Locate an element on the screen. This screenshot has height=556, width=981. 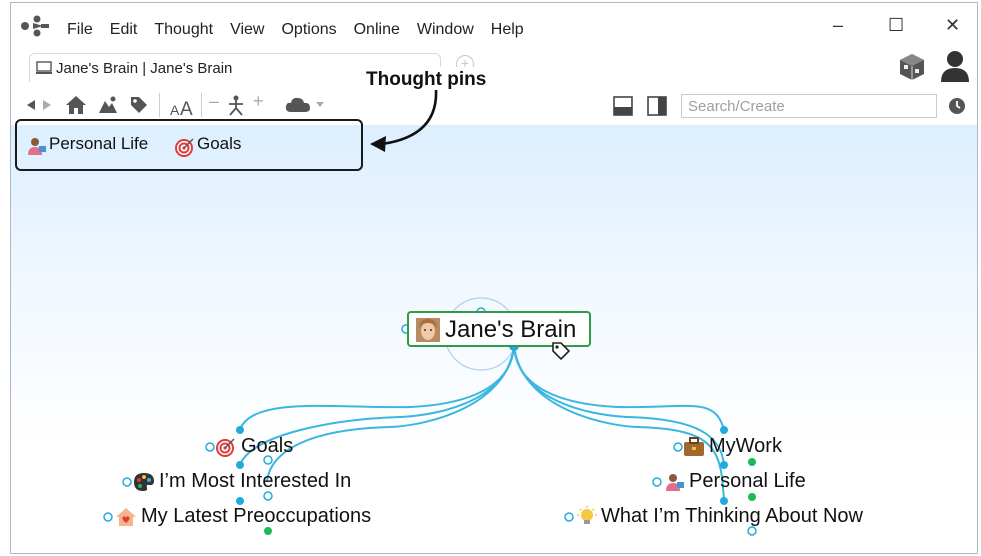
user-account-icon is located at coordinates (955, 66).